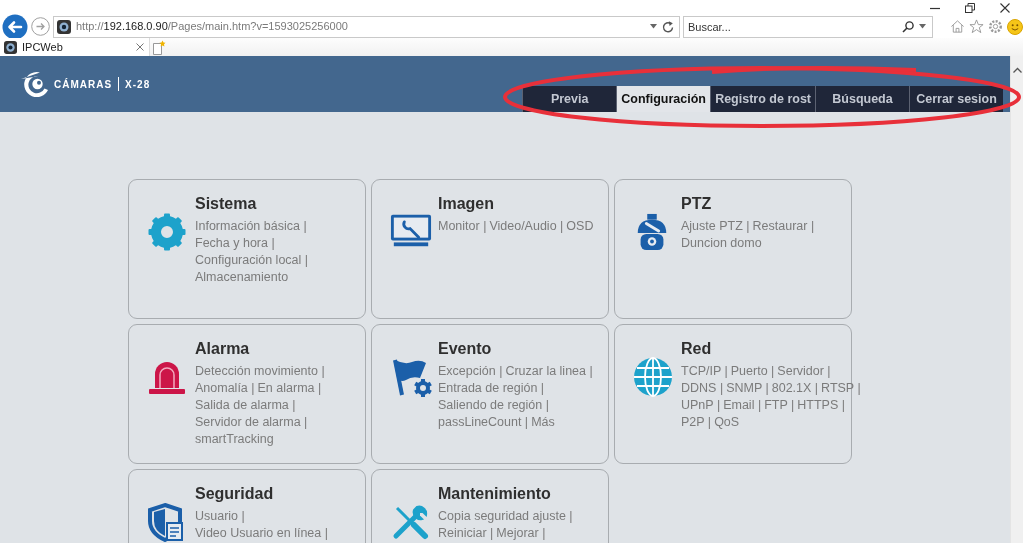 This screenshot has width=1023, height=543. What do you see at coordinates (804, 371) in the screenshot?
I see `submenu-link: Servidor |` at bounding box center [804, 371].